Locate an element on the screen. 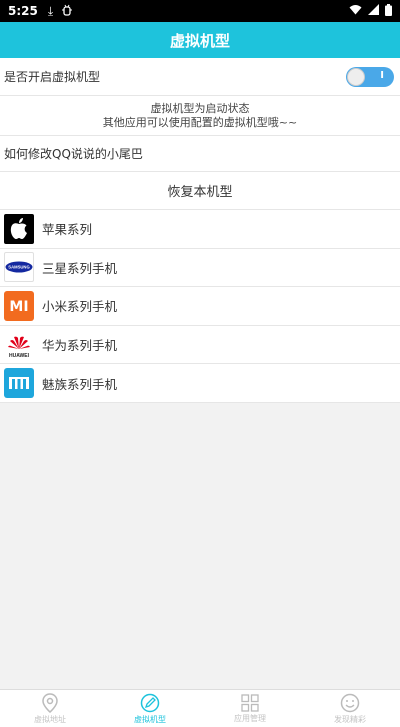  brand-label-samsung: 三星系列手机 is located at coordinates (80, 268).